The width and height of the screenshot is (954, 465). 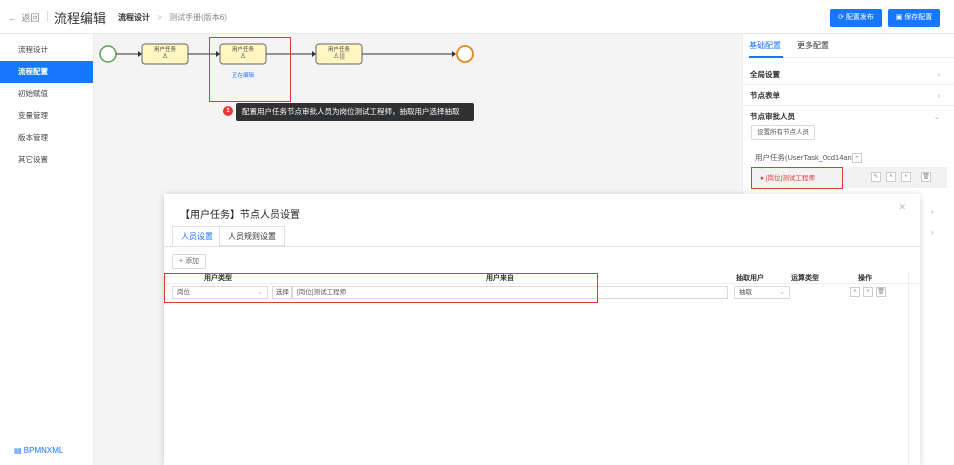 What do you see at coordinates (865, 278) in the screenshot?
I see `col-actions: 操作` at bounding box center [865, 278].